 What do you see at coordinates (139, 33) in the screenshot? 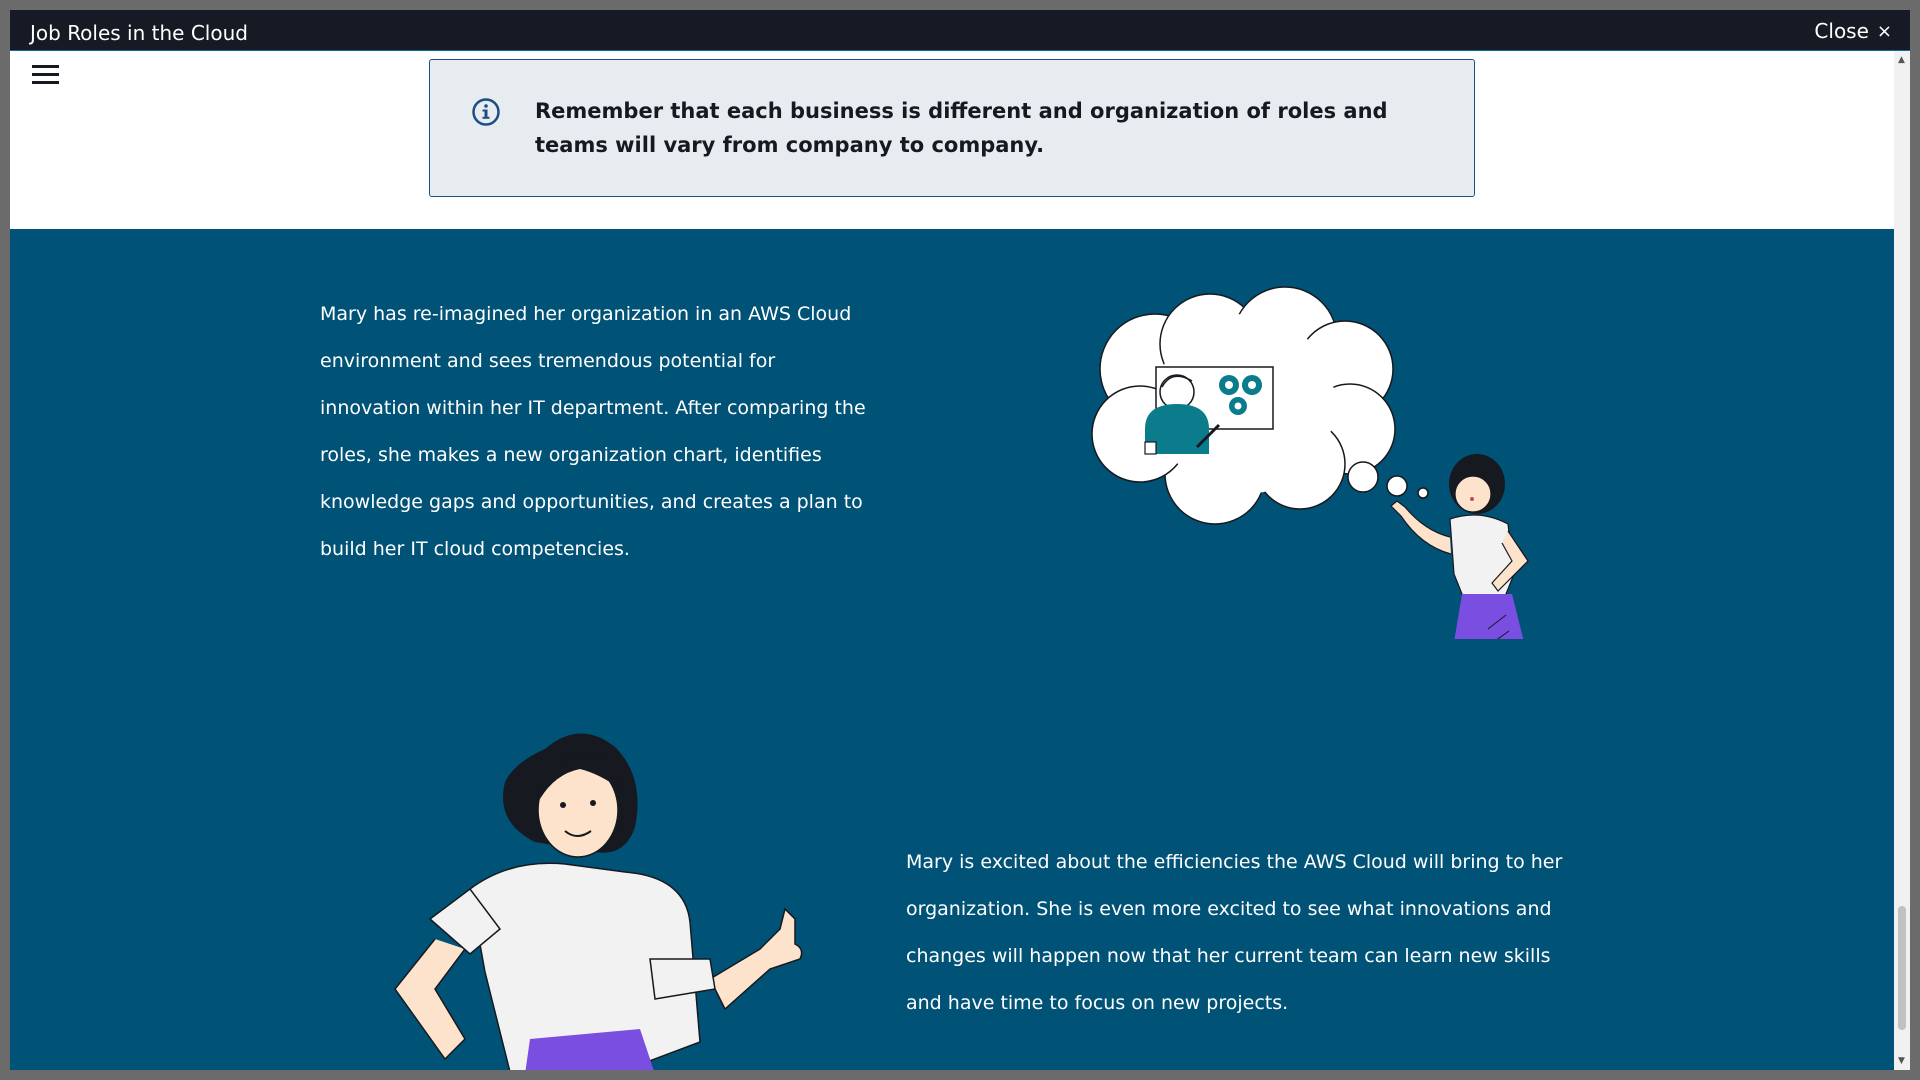
I see `window-title: Job Roles in the Cloud` at bounding box center [139, 33].